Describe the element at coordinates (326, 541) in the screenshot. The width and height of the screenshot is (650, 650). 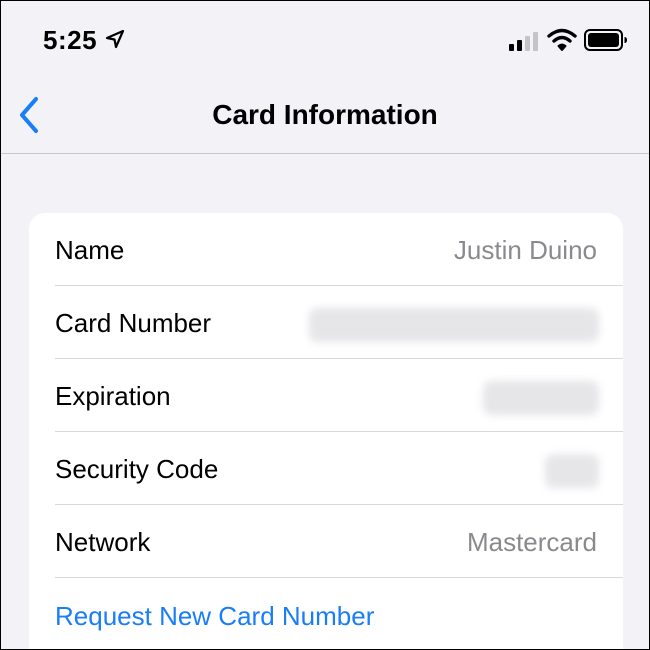
I see `network-row: Network Mastercard` at that location.